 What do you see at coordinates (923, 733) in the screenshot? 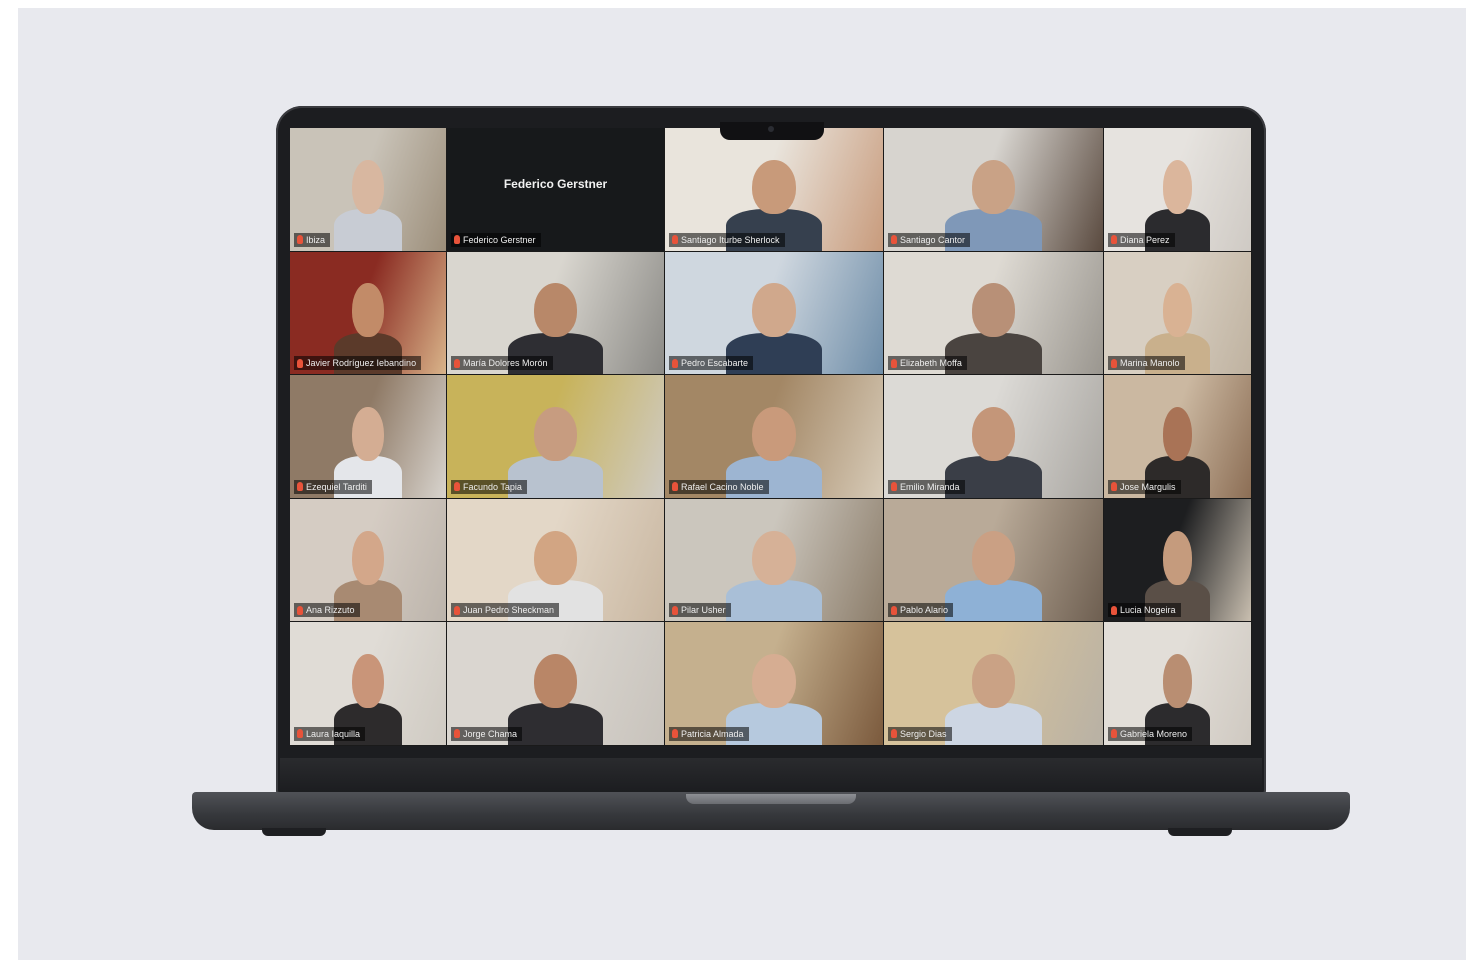
I see `participant-name: Sergio Dias` at bounding box center [923, 733].